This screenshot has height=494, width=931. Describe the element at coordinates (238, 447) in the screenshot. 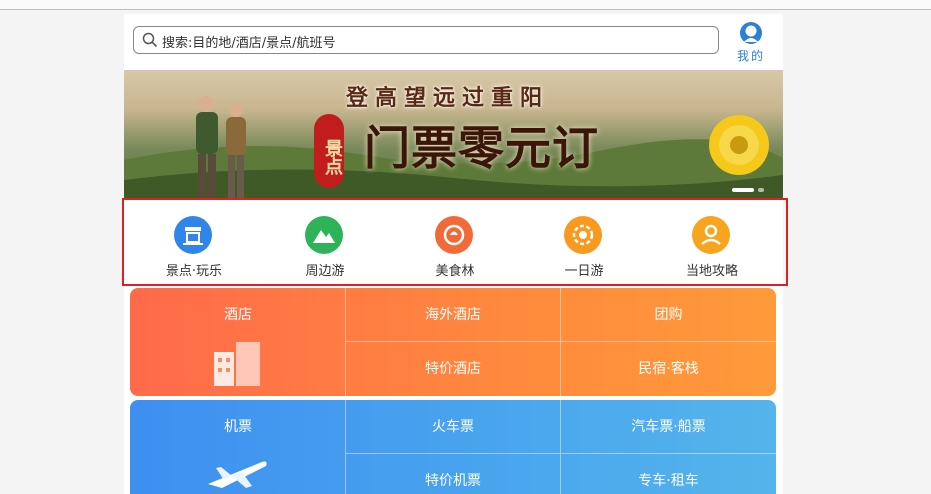

I see `flight-button: 机票` at that location.